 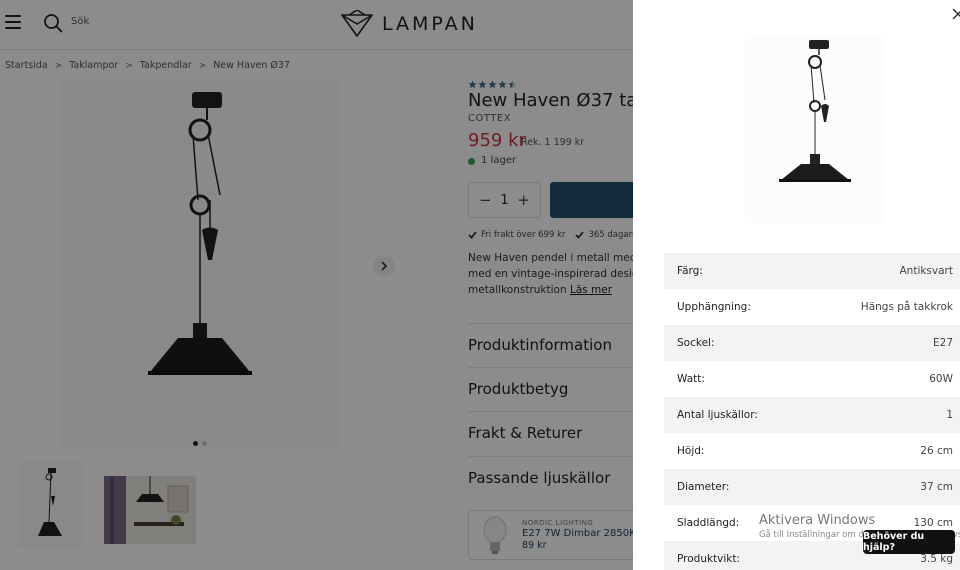 What do you see at coordinates (812, 271) in the screenshot?
I see `spec-row: Färg: Antiksvart` at bounding box center [812, 271].